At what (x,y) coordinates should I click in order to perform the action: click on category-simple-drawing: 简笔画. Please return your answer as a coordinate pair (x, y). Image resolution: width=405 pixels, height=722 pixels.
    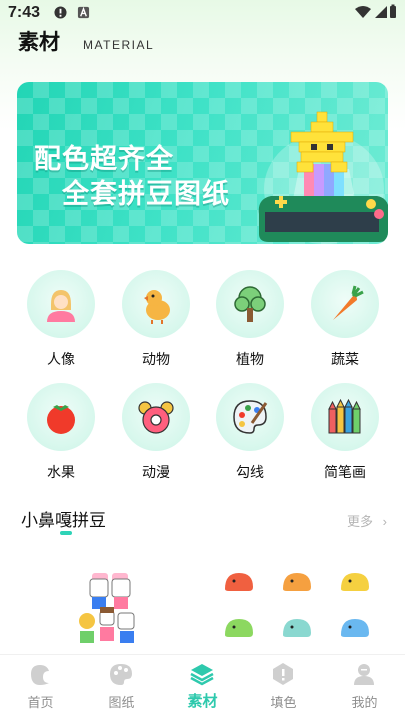
    Looking at the image, I should click on (345, 433).